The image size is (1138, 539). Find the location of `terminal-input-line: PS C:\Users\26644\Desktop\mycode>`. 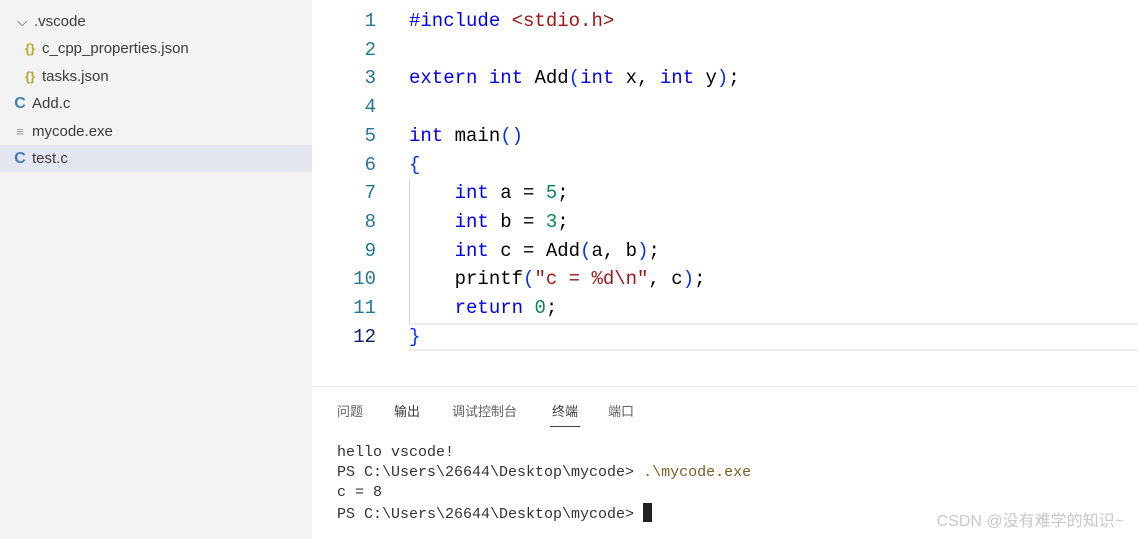

terminal-input-line: PS C:\Users\26644\Desktop\mycode> is located at coordinates (495, 514).